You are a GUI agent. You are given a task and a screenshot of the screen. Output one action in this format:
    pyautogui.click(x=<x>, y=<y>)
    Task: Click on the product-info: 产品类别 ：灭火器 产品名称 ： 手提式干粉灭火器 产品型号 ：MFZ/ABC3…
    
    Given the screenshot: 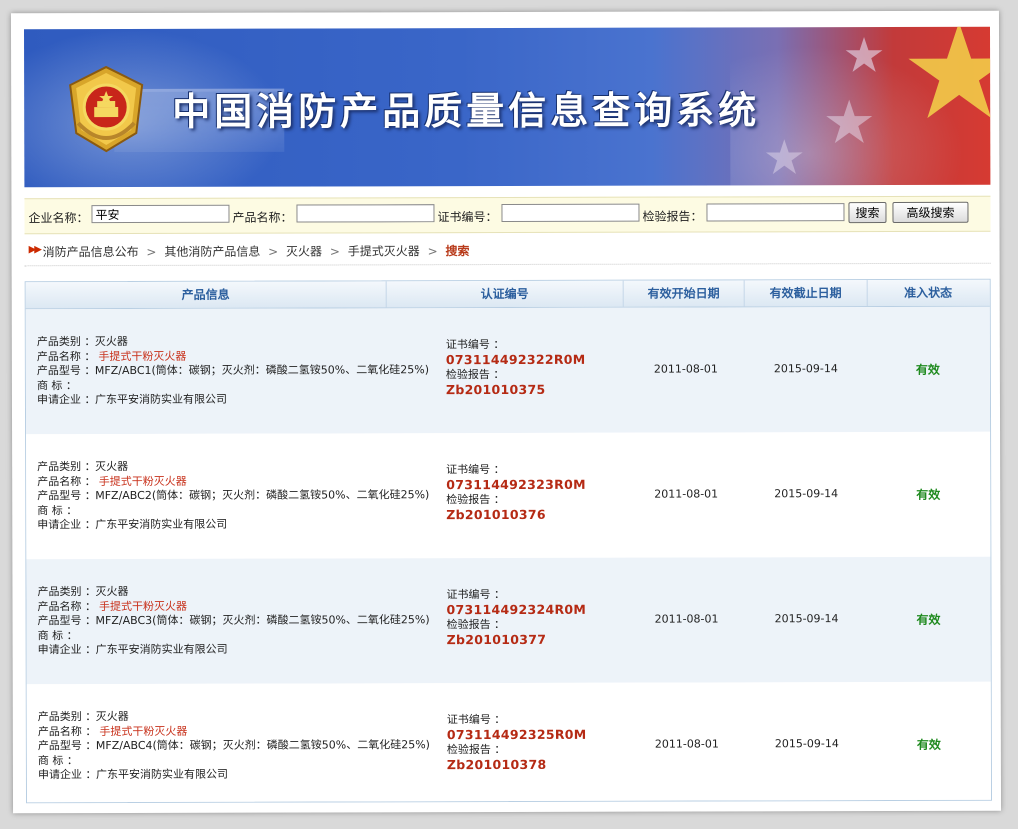 What is the action you would take?
    pyautogui.click(x=233, y=621)
    